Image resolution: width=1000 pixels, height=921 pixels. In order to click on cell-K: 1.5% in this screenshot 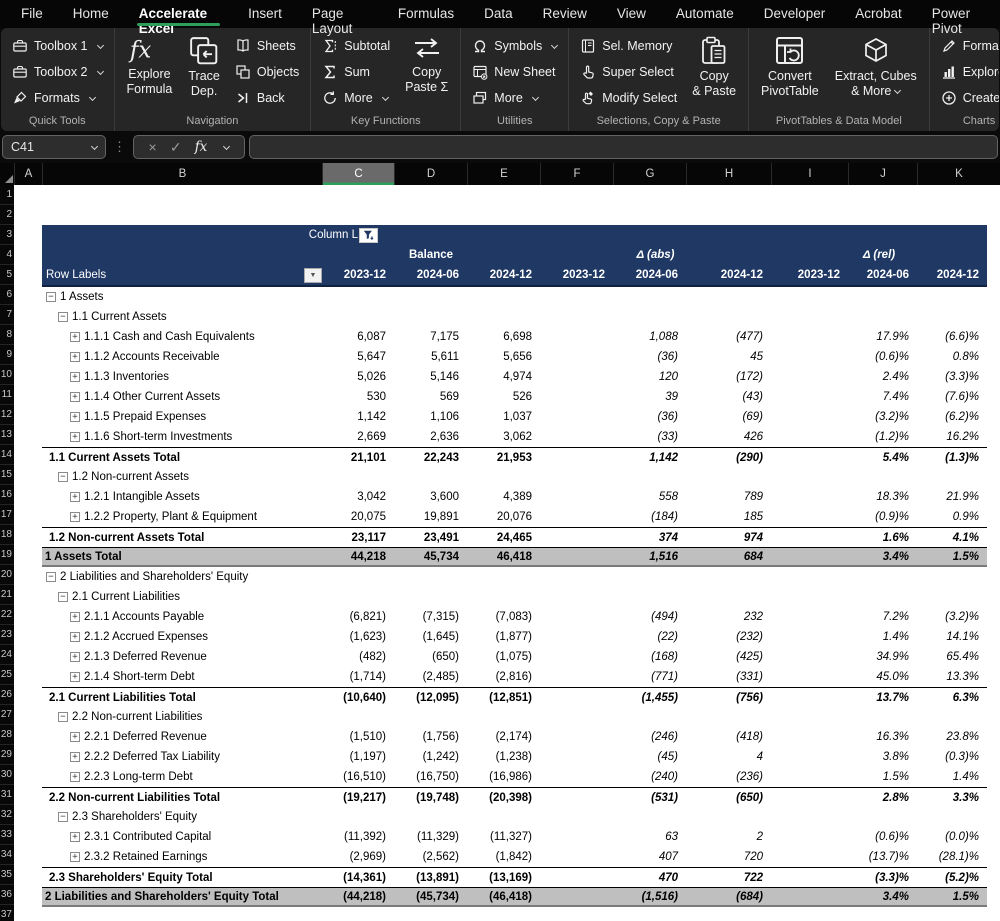, I will do `click(952, 896)`.